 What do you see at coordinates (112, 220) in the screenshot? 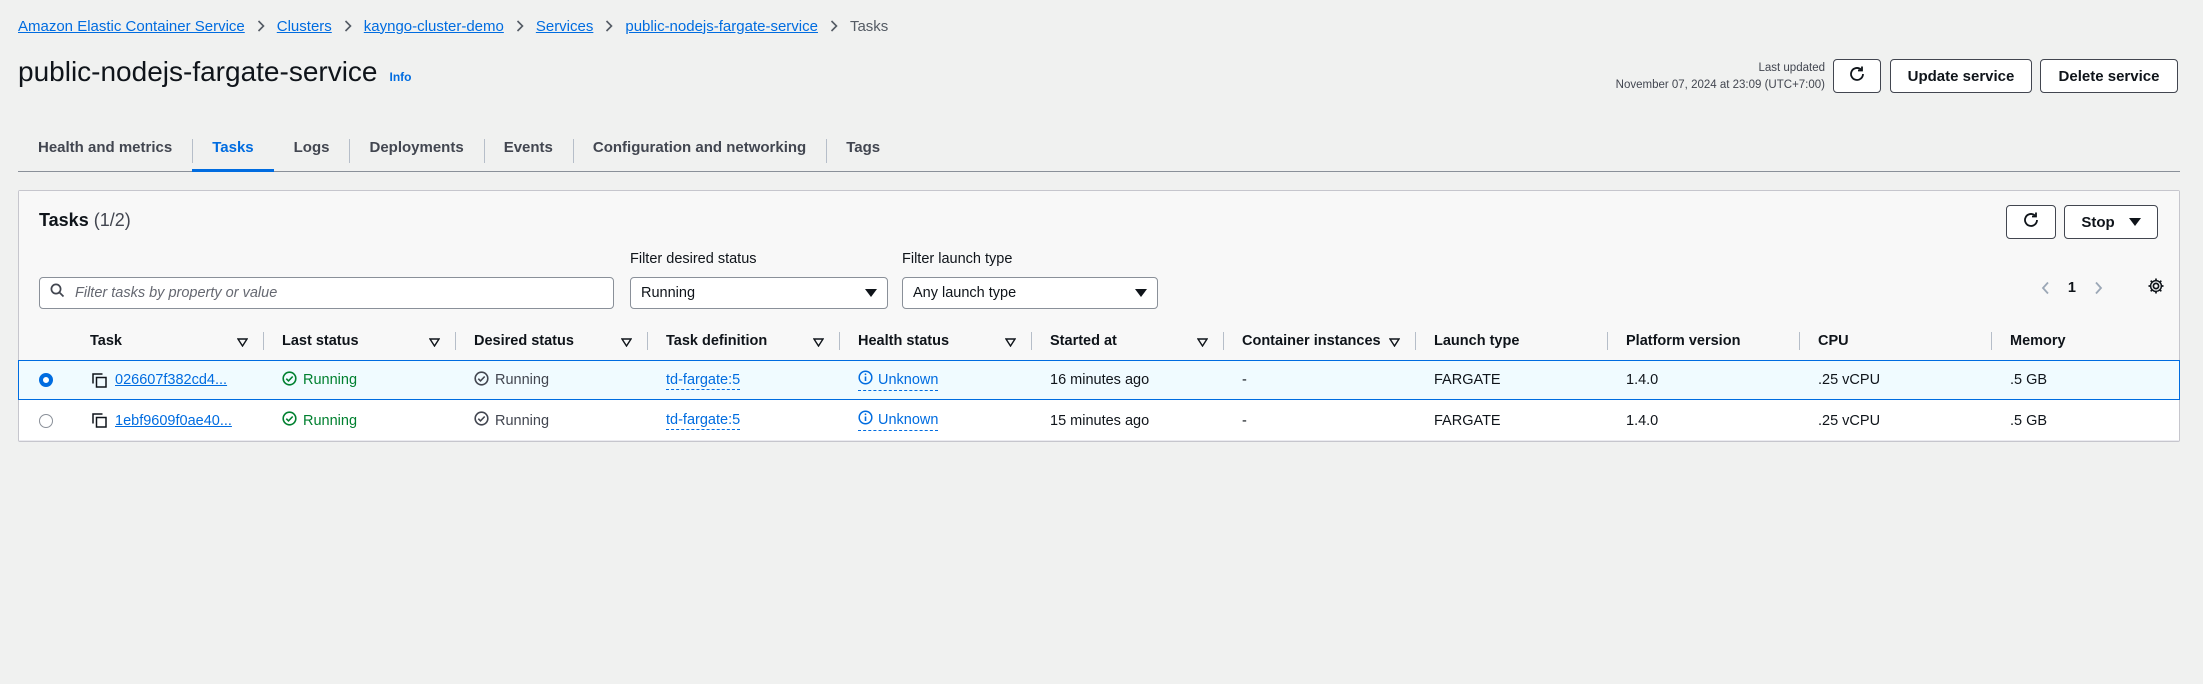
I see `tasks-count: (1/2)` at bounding box center [112, 220].